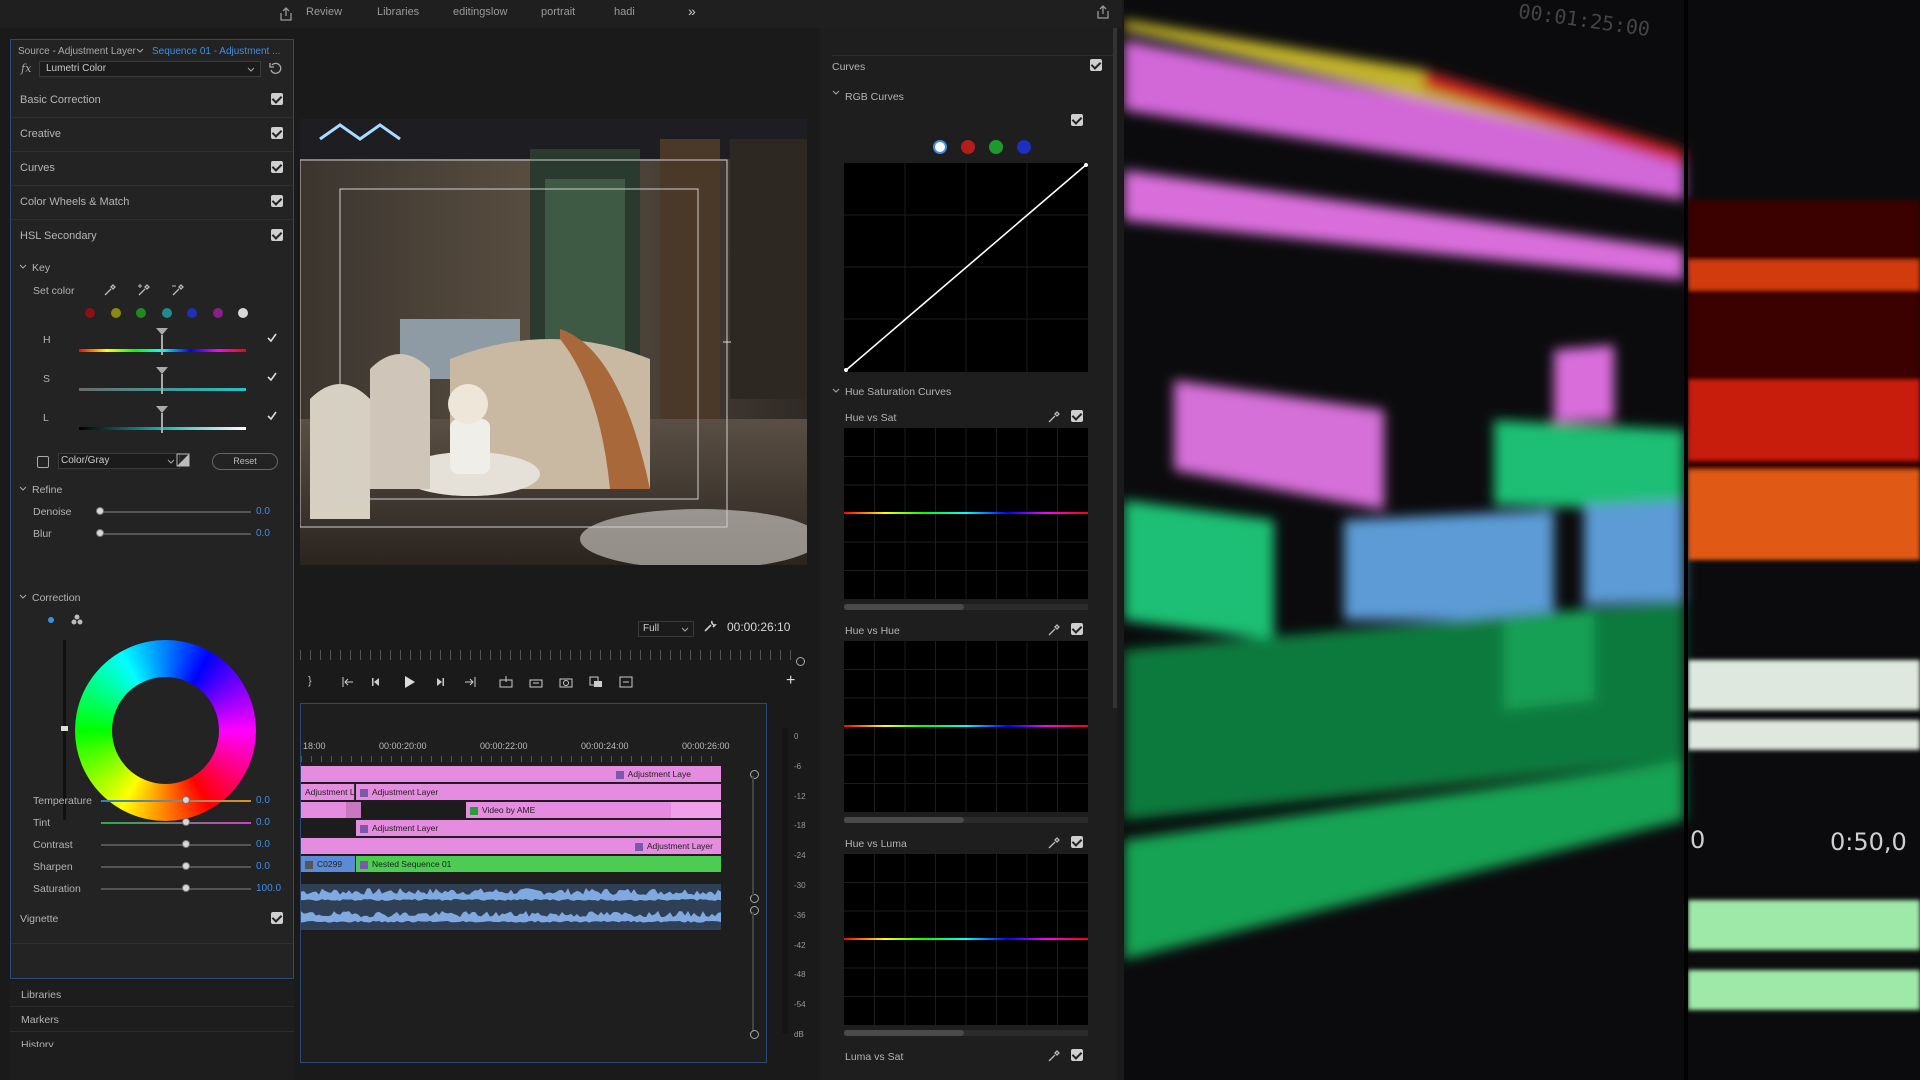 Image resolution: width=1920 pixels, height=1080 pixels. What do you see at coordinates (272, 338) in the screenshot?
I see `hue-checkmark-icon` at bounding box center [272, 338].